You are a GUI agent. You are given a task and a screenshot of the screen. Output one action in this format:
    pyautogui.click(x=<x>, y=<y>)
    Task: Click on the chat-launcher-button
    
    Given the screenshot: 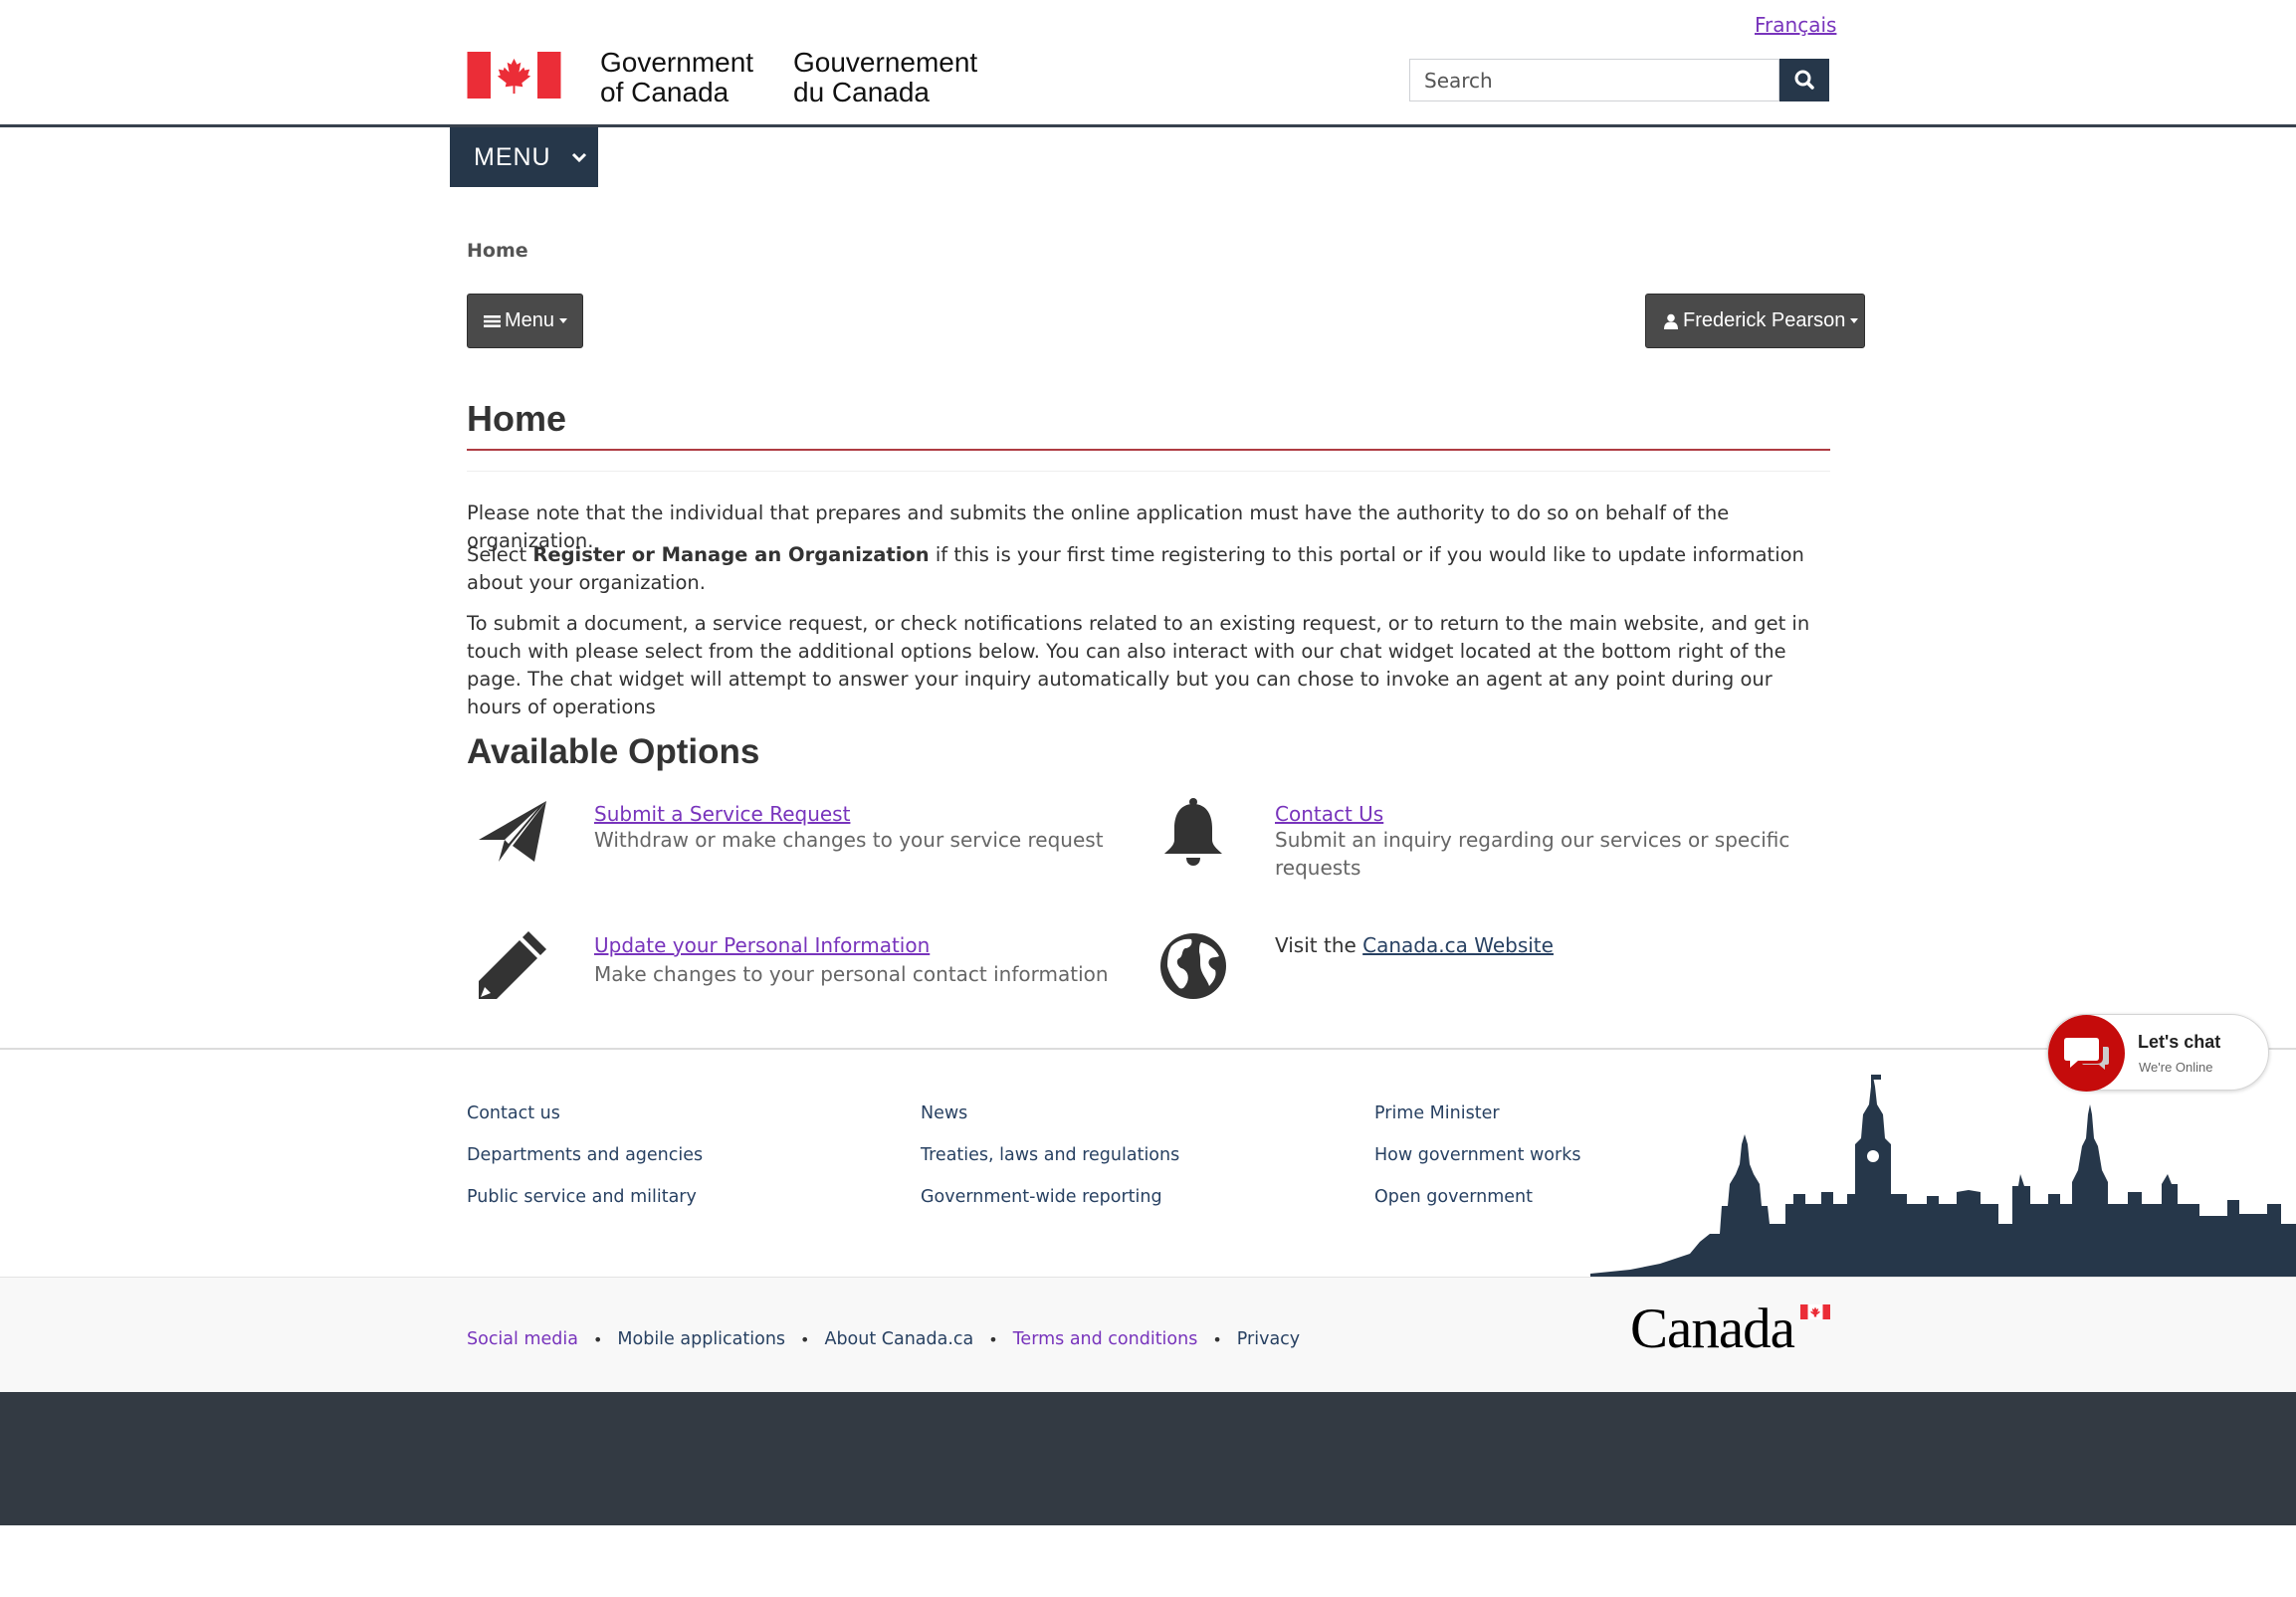 What is the action you would take?
    pyautogui.click(x=2086, y=1053)
    